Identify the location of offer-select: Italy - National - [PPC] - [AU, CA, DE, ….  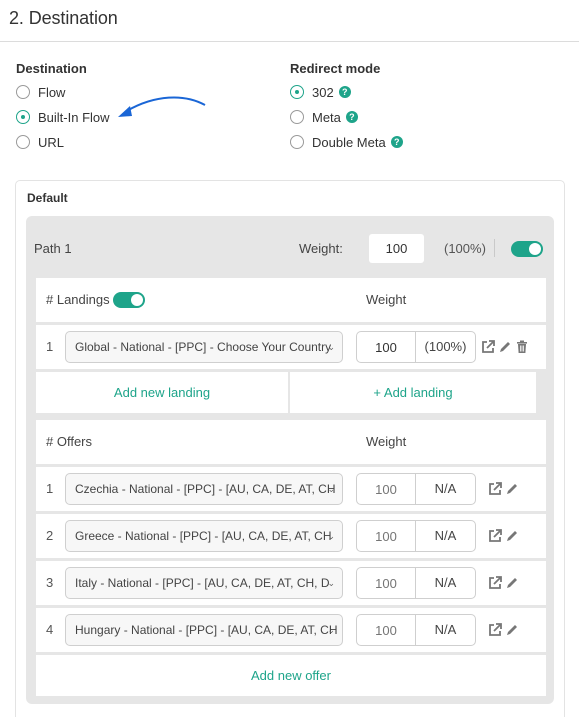
(204, 583).